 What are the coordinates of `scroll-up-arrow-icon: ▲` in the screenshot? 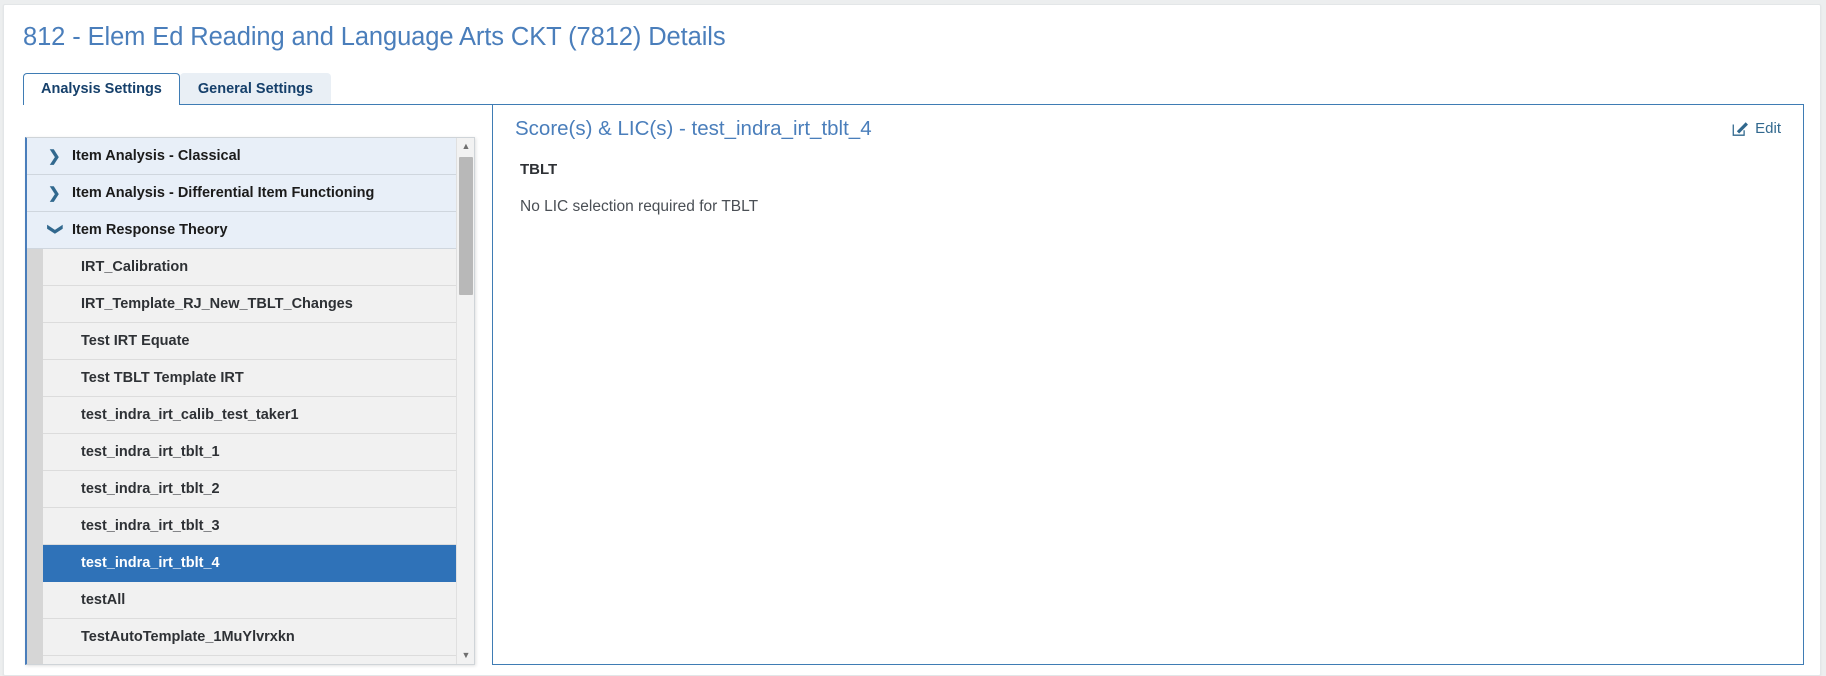 It's located at (465, 146).